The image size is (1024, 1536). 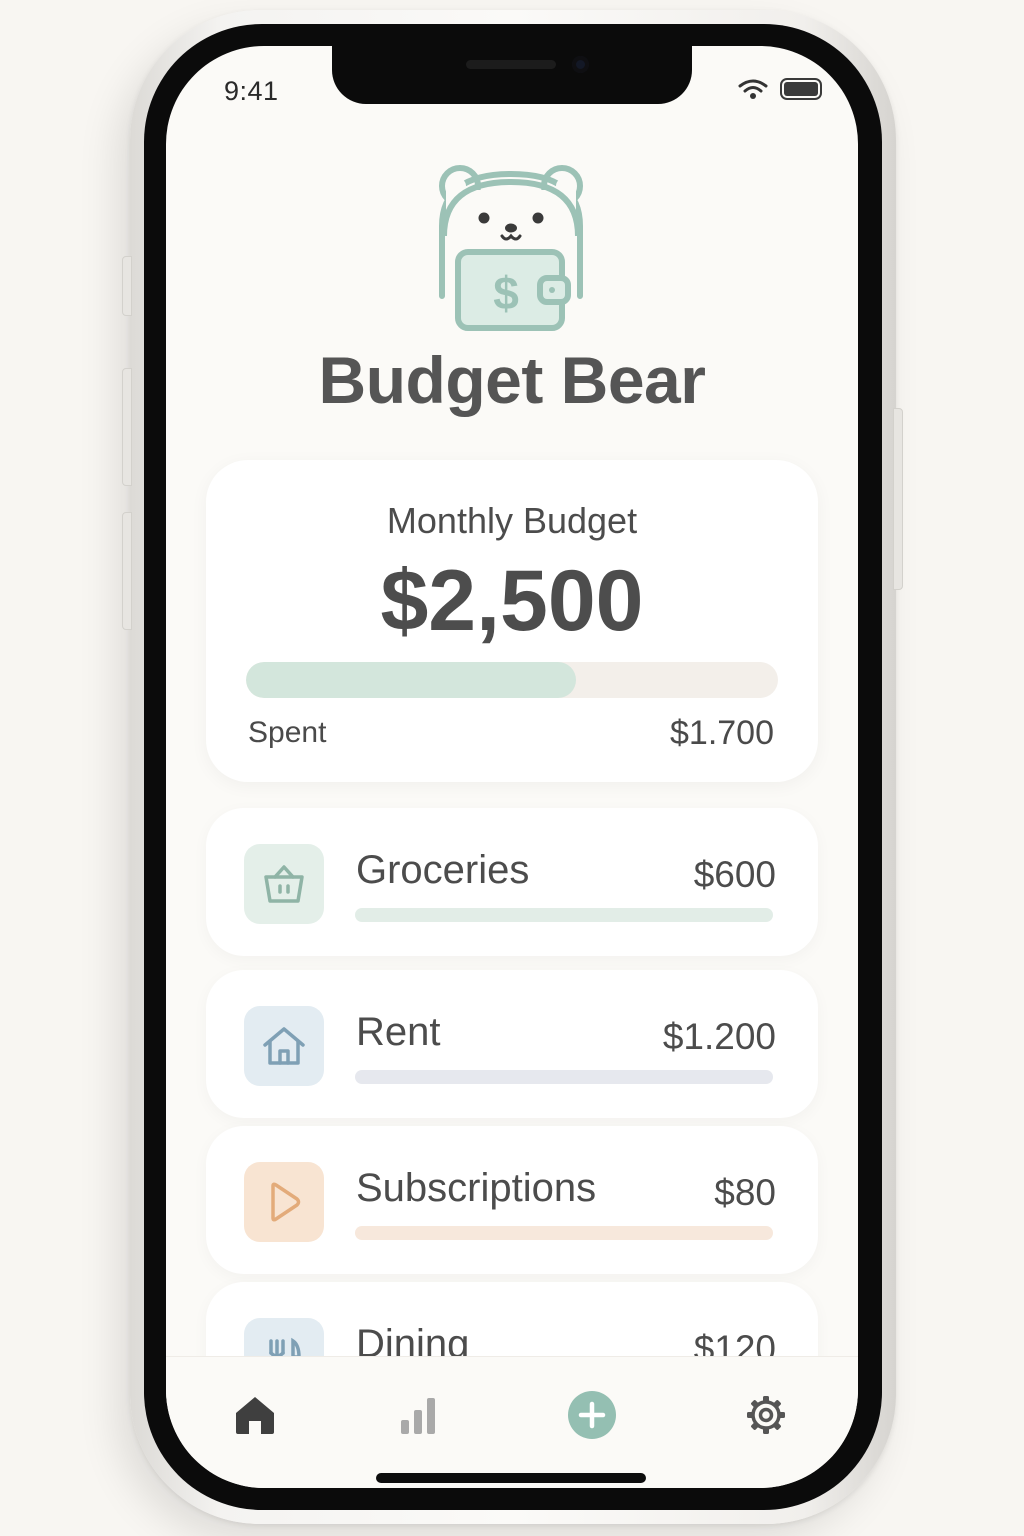 I want to click on add-icon, so click(x=592, y=1415).